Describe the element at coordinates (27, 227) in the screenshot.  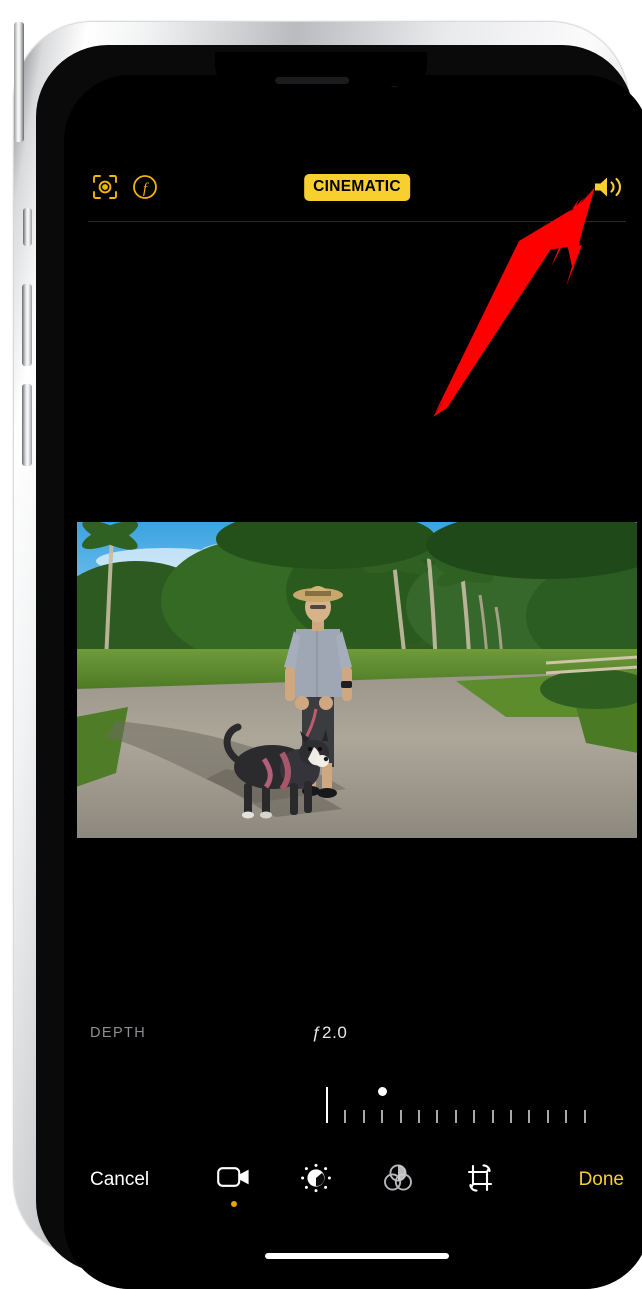
I see `mute-switch-button` at that location.